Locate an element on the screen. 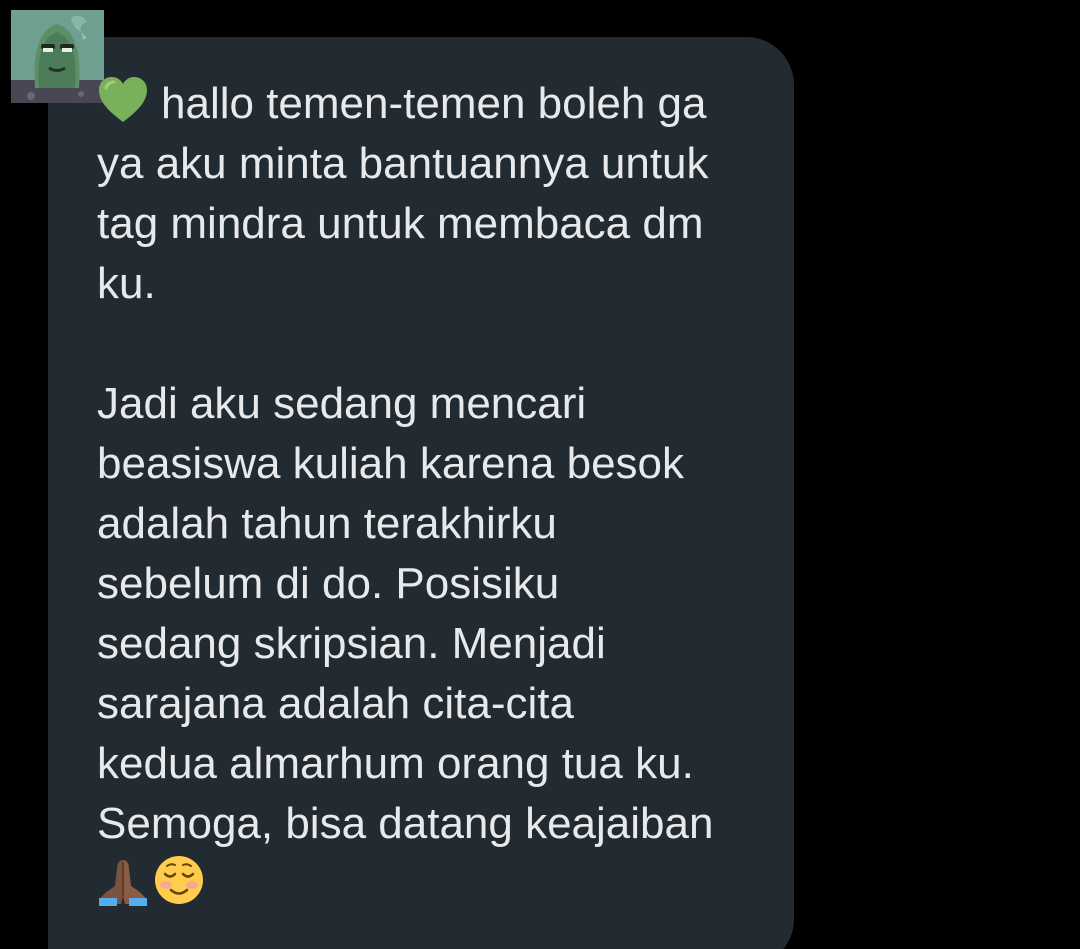 The image size is (1080, 949). message-line: sebelum di do. Posisiku is located at coordinates (328, 583).